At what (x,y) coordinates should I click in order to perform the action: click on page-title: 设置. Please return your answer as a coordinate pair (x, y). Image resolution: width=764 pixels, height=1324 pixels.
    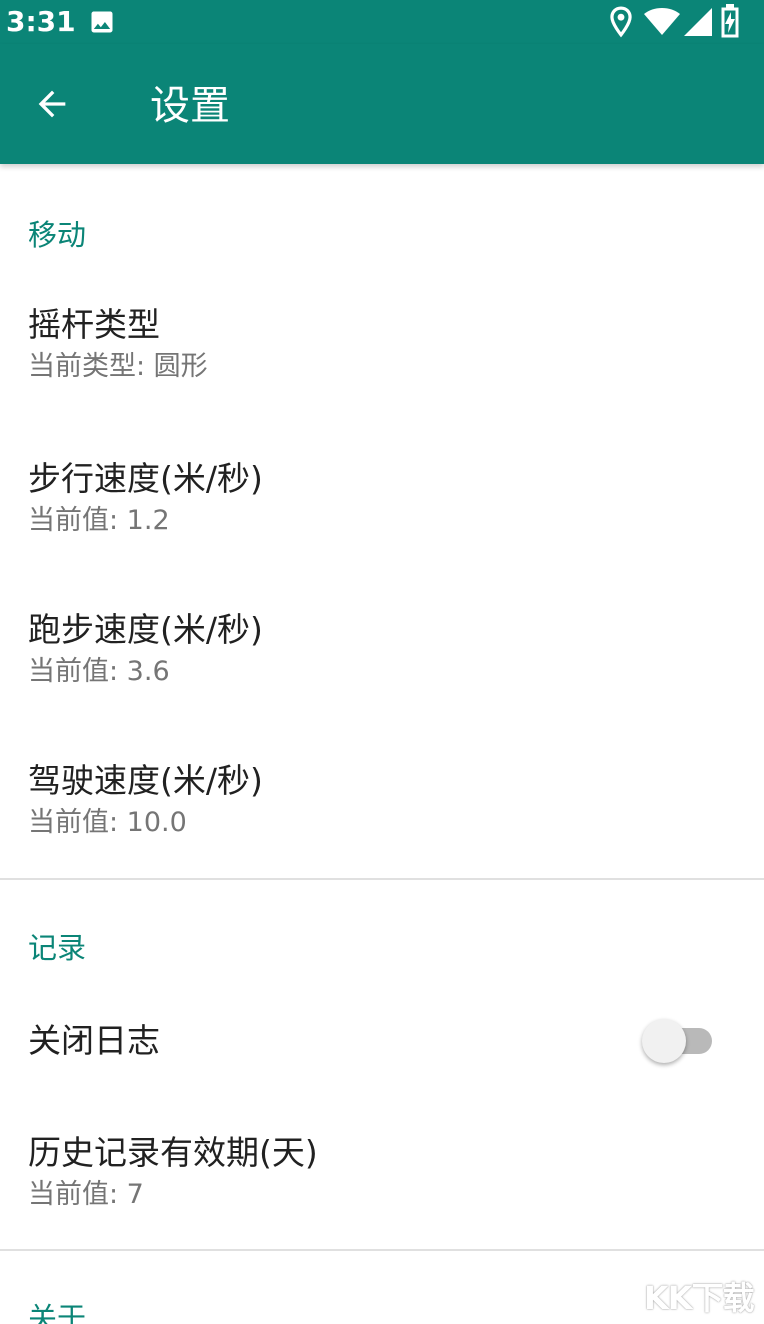
    Looking at the image, I should click on (190, 106).